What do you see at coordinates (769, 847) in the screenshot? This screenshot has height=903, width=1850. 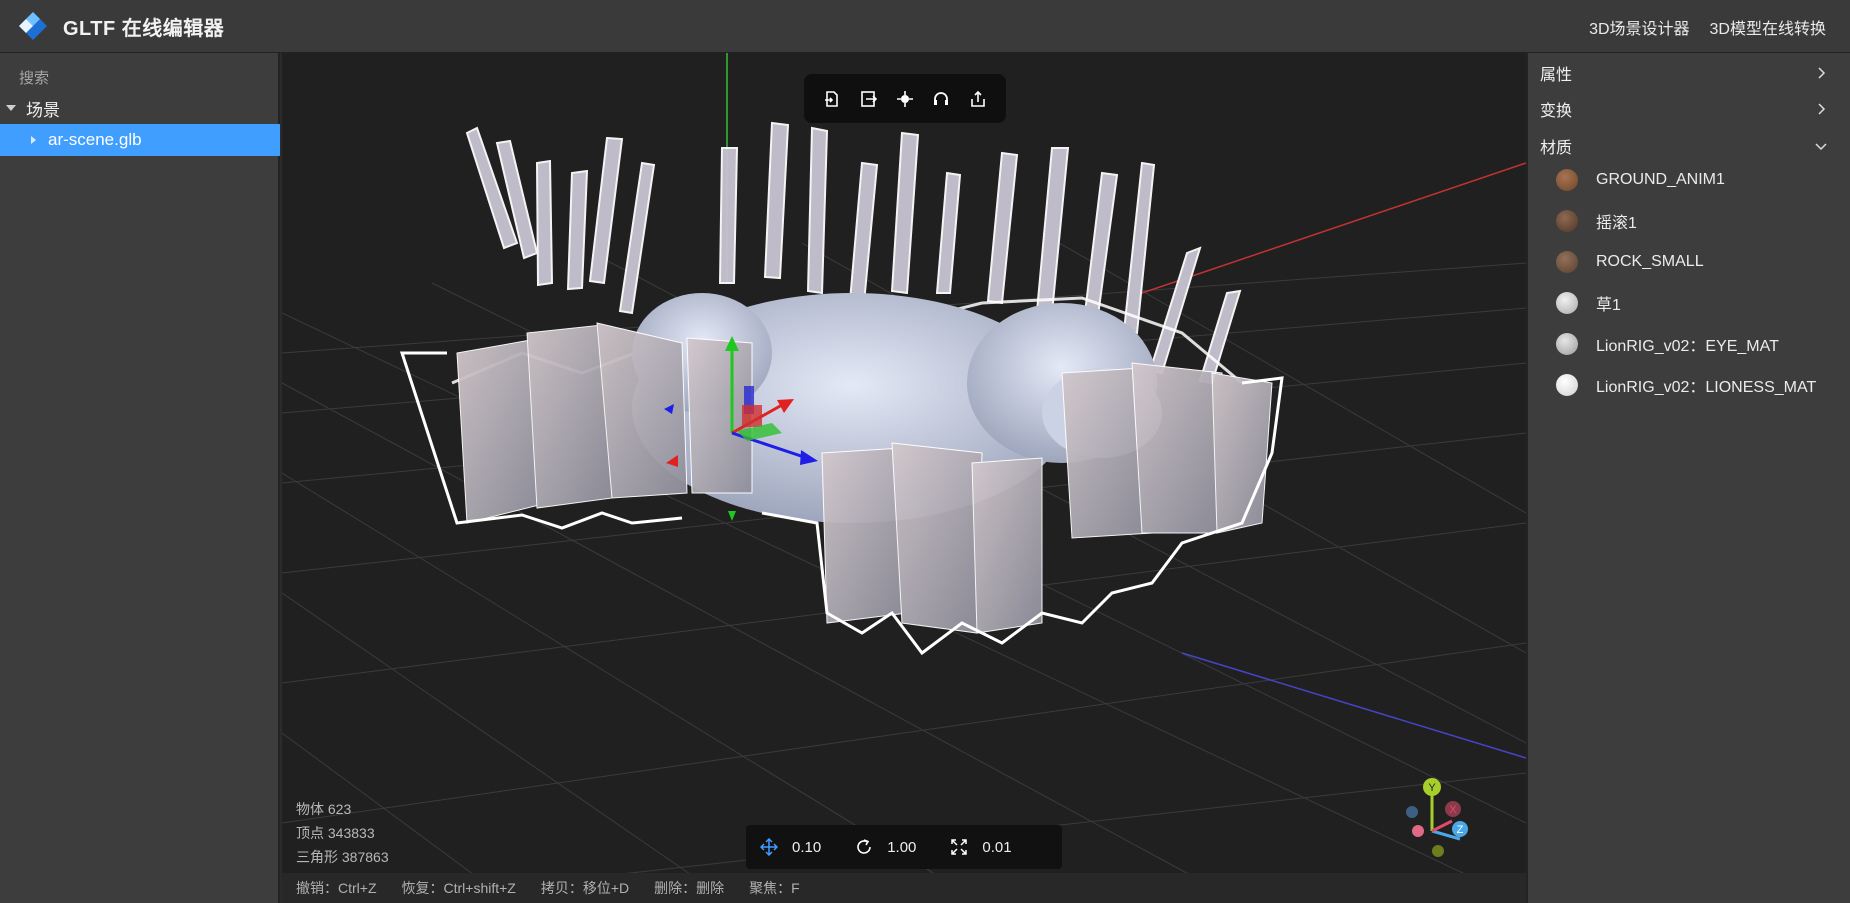 I see `move-icon` at bounding box center [769, 847].